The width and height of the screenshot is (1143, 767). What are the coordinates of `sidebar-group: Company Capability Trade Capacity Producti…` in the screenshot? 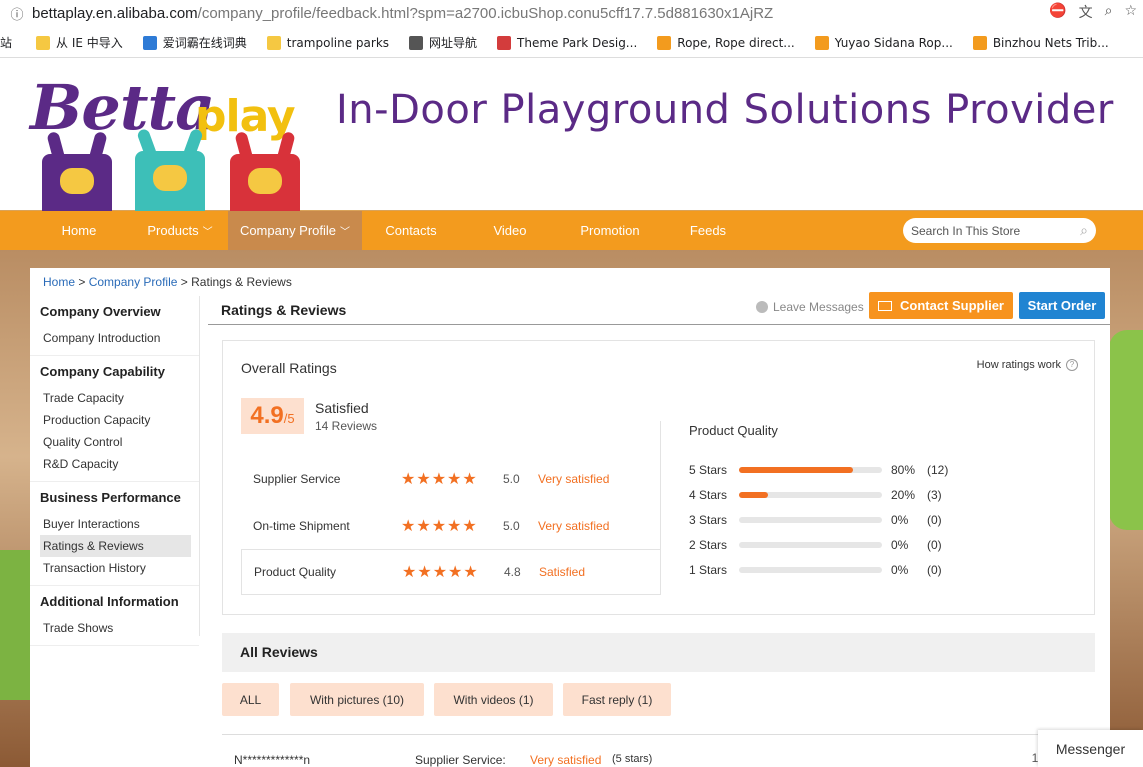 It's located at (114, 419).